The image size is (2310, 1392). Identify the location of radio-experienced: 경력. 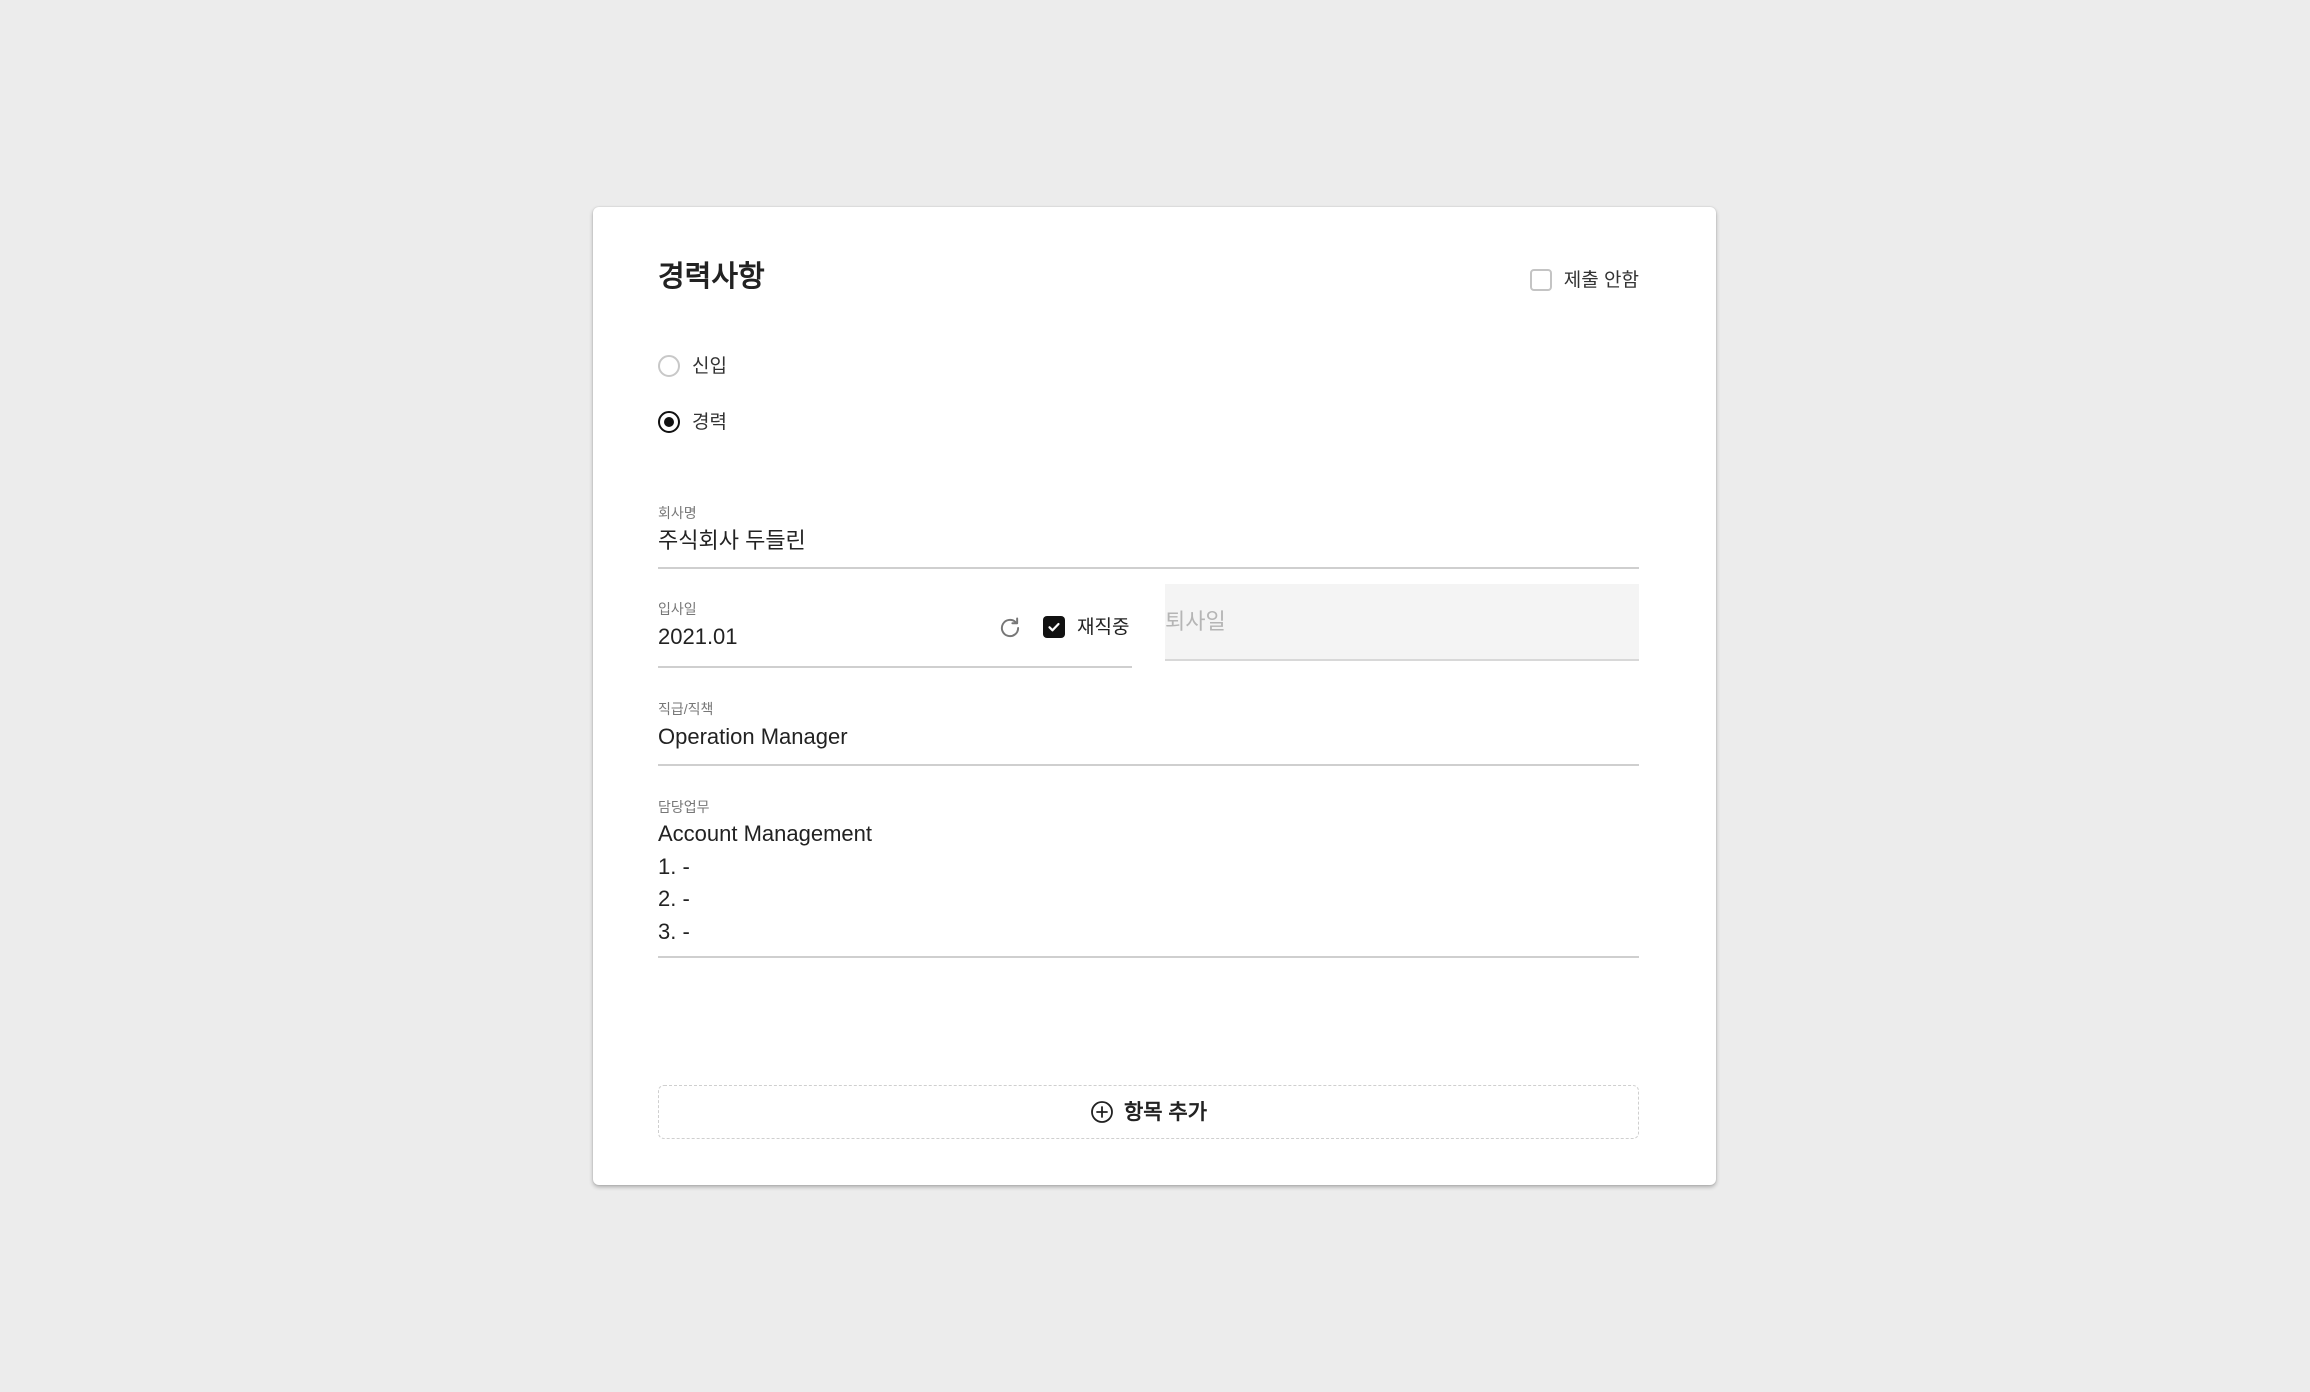
(692, 422).